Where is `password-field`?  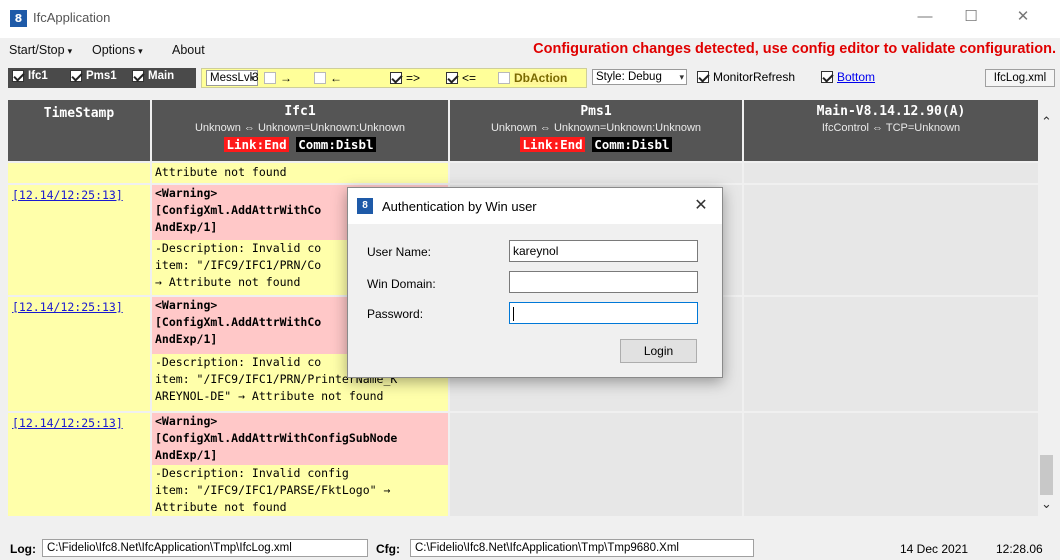 password-field is located at coordinates (603, 313).